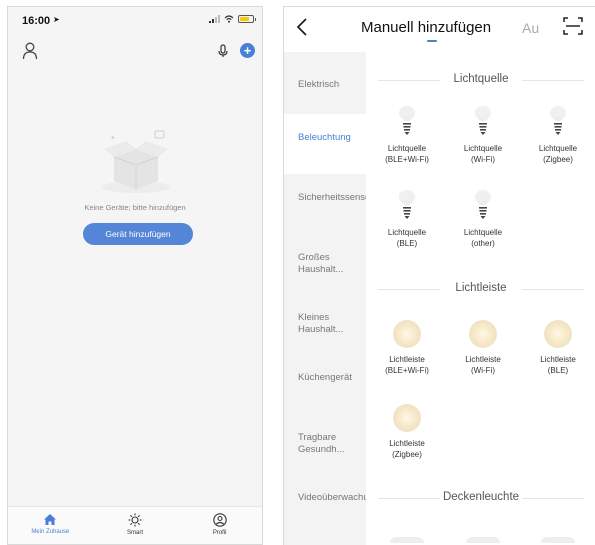 This screenshot has height=545, width=595. Describe the element at coordinates (530, 28) in the screenshot. I see `tab-next-partial: Au` at that location.